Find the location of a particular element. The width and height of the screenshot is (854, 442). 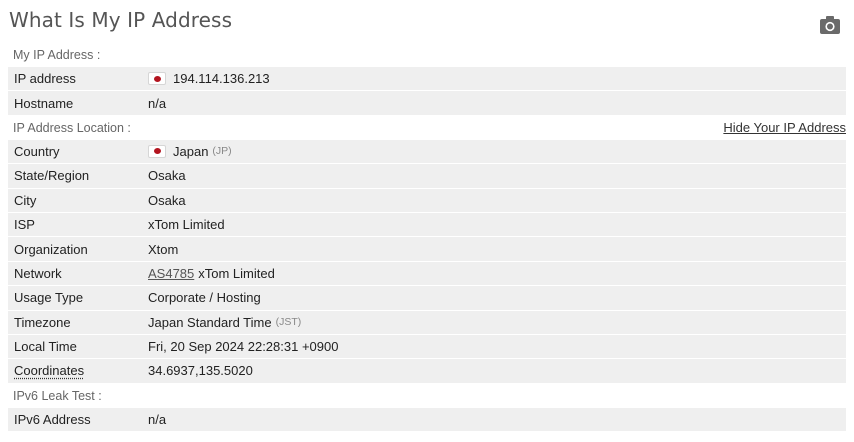

row-label: City is located at coordinates (25, 200).